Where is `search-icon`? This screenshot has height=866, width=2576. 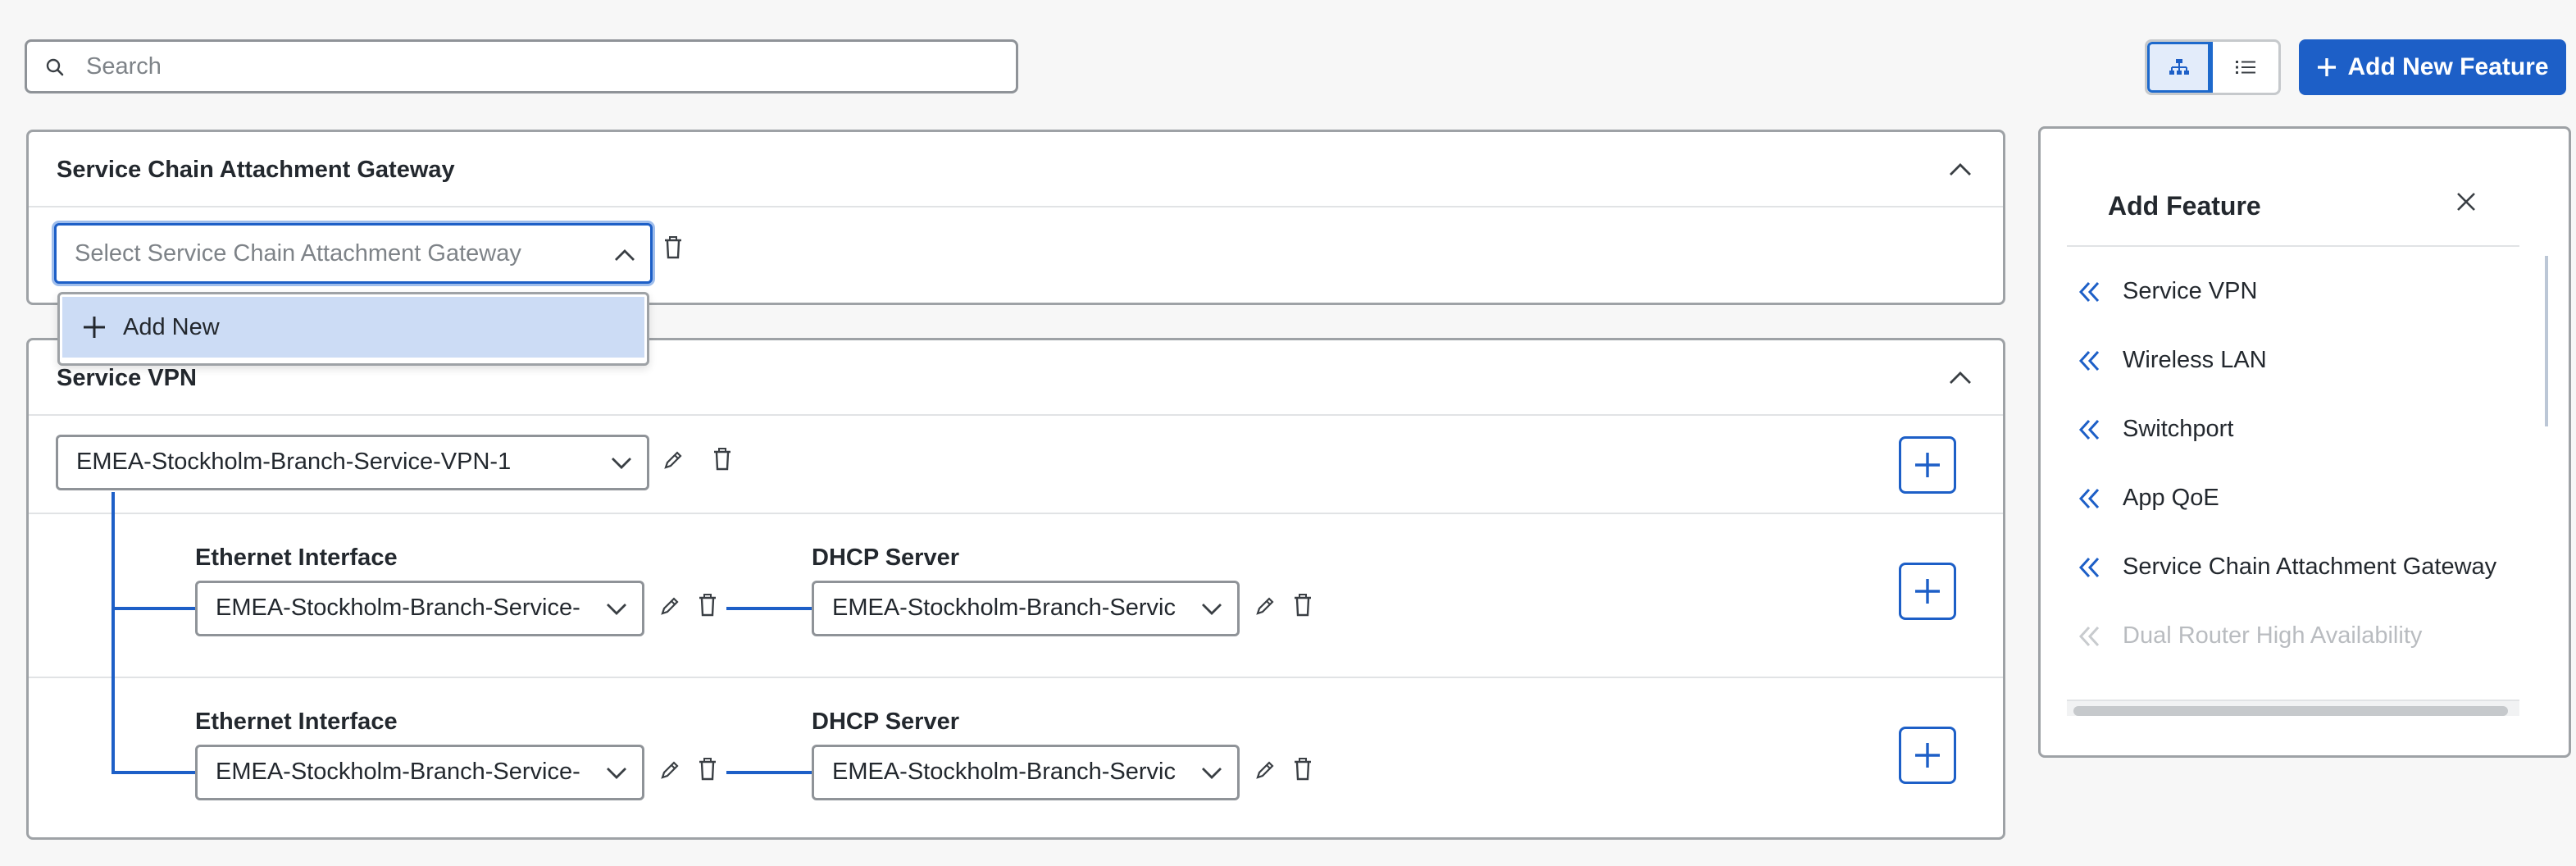
search-icon is located at coordinates (55, 67).